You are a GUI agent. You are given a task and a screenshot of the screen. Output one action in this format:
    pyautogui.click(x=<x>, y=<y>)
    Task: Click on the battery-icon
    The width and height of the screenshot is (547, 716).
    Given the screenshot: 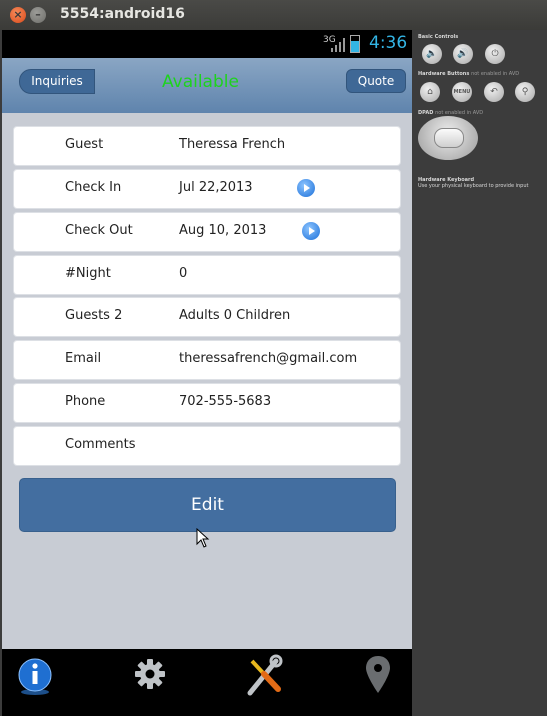 What is the action you would take?
    pyautogui.click(x=355, y=44)
    